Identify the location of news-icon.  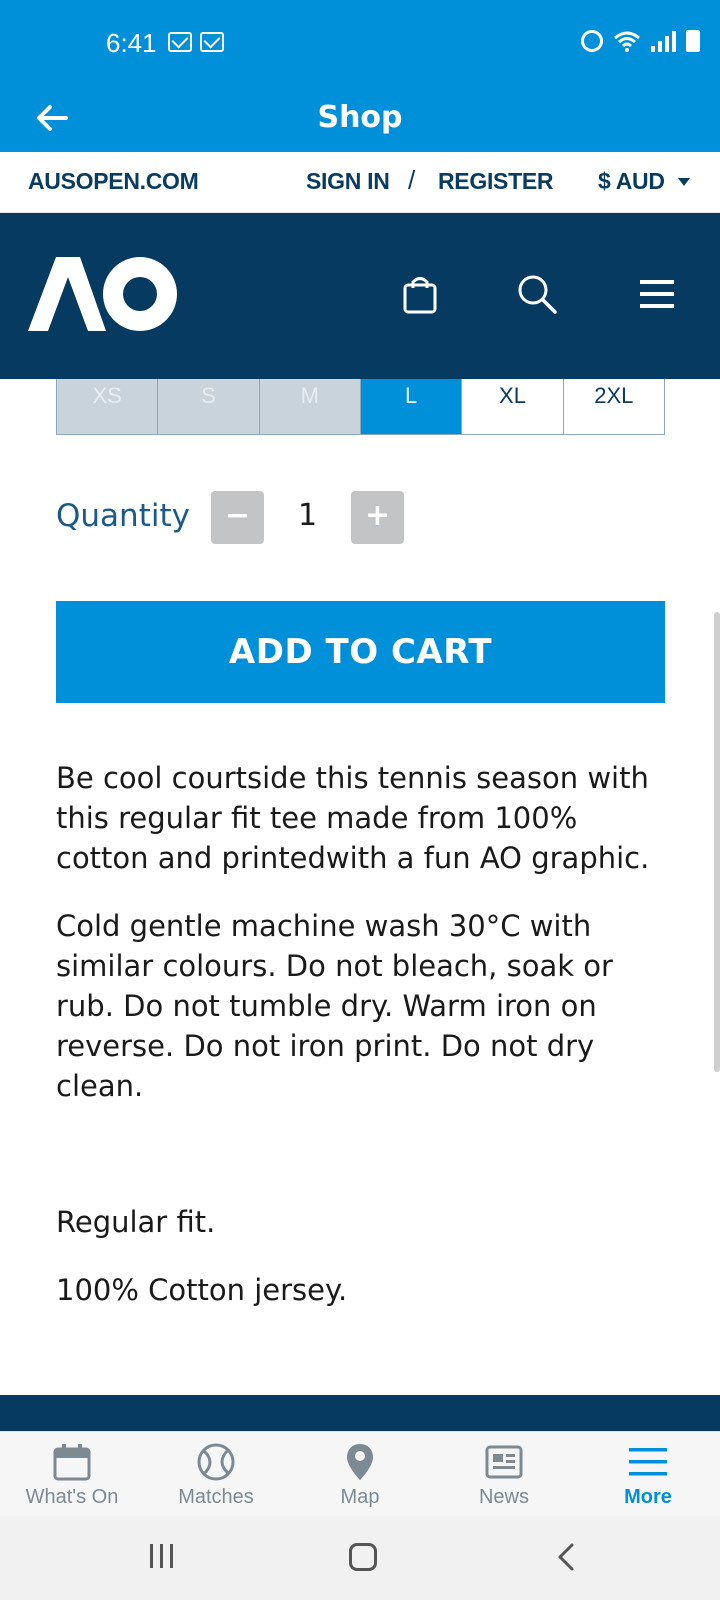
(504, 1462).